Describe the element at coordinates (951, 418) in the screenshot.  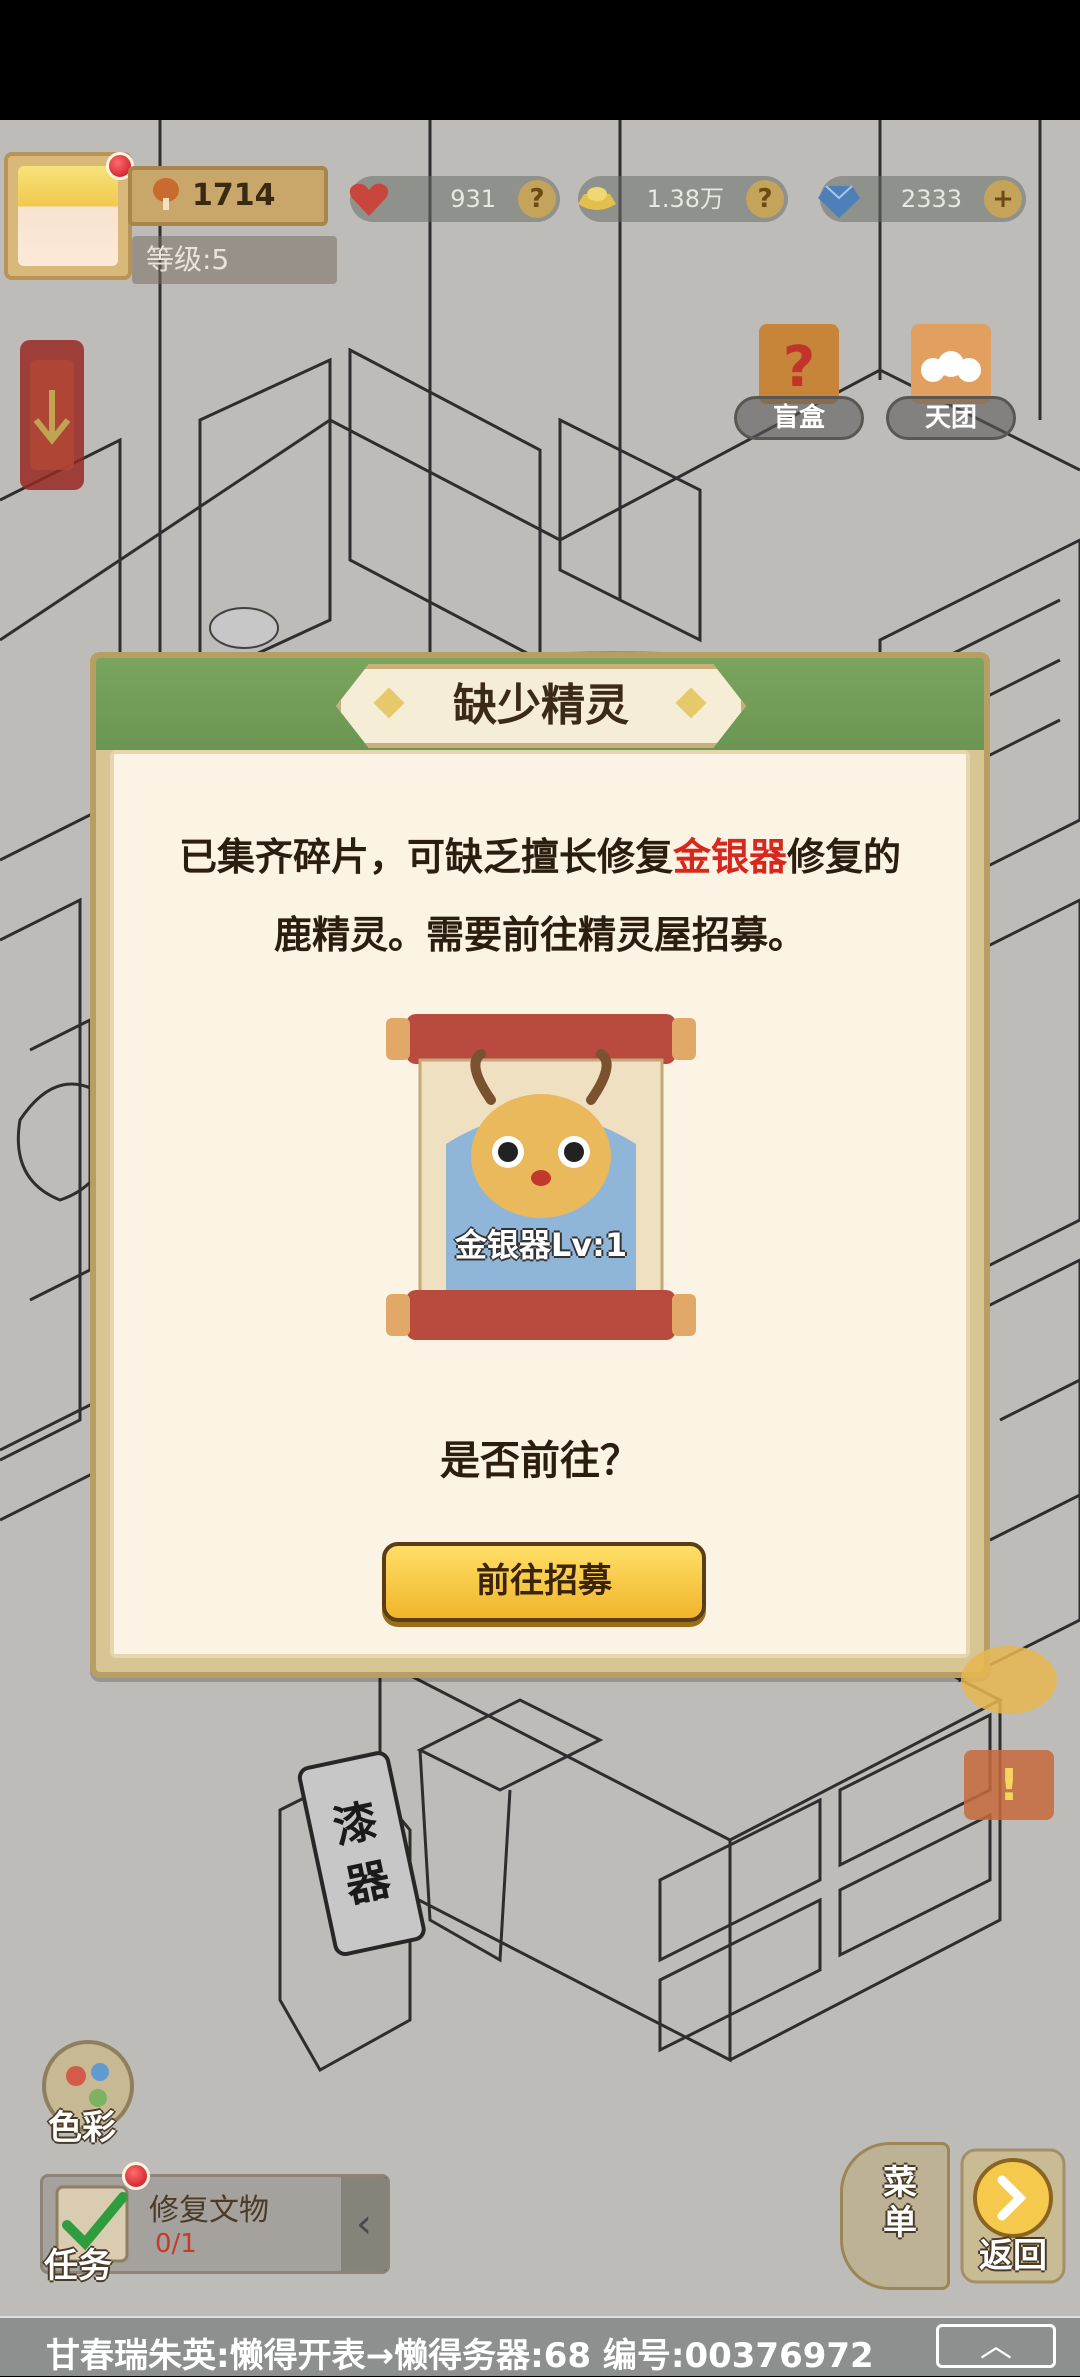
I see `team-label: 天团` at that location.